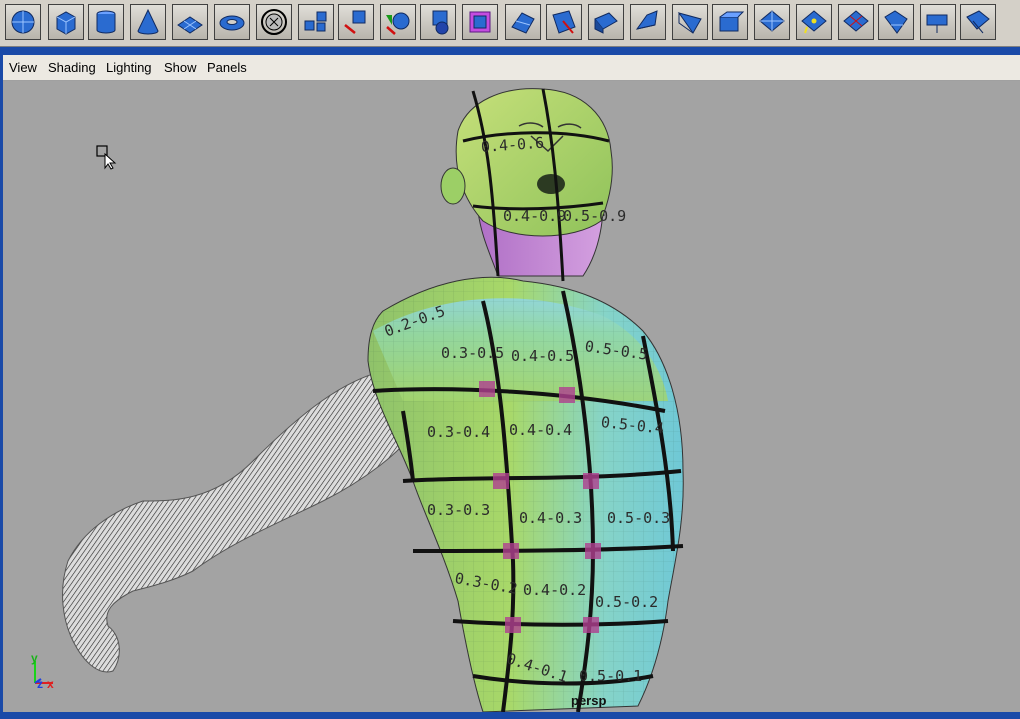 The width and height of the screenshot is (1020, 719). I want to click on menu-panels: Panels, so click(227, 67).